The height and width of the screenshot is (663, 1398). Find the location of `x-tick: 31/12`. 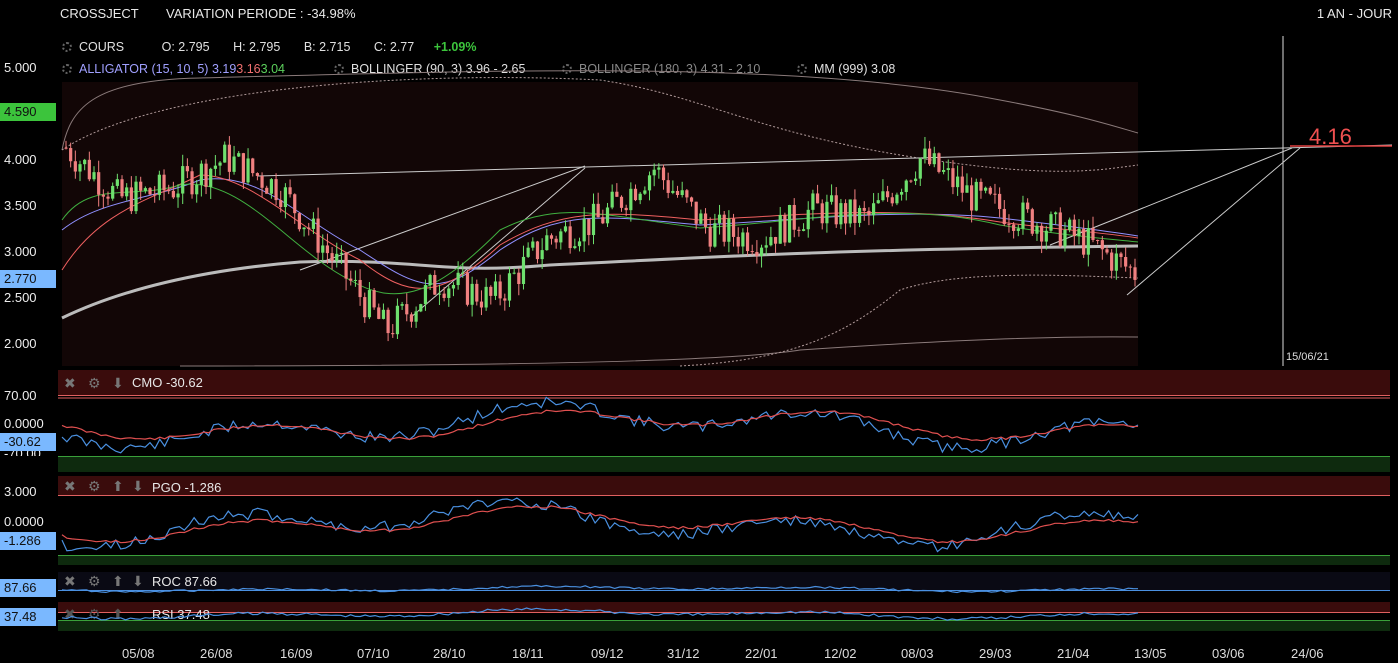

x-tick: 31/12 is located at coordinates (683, 653).